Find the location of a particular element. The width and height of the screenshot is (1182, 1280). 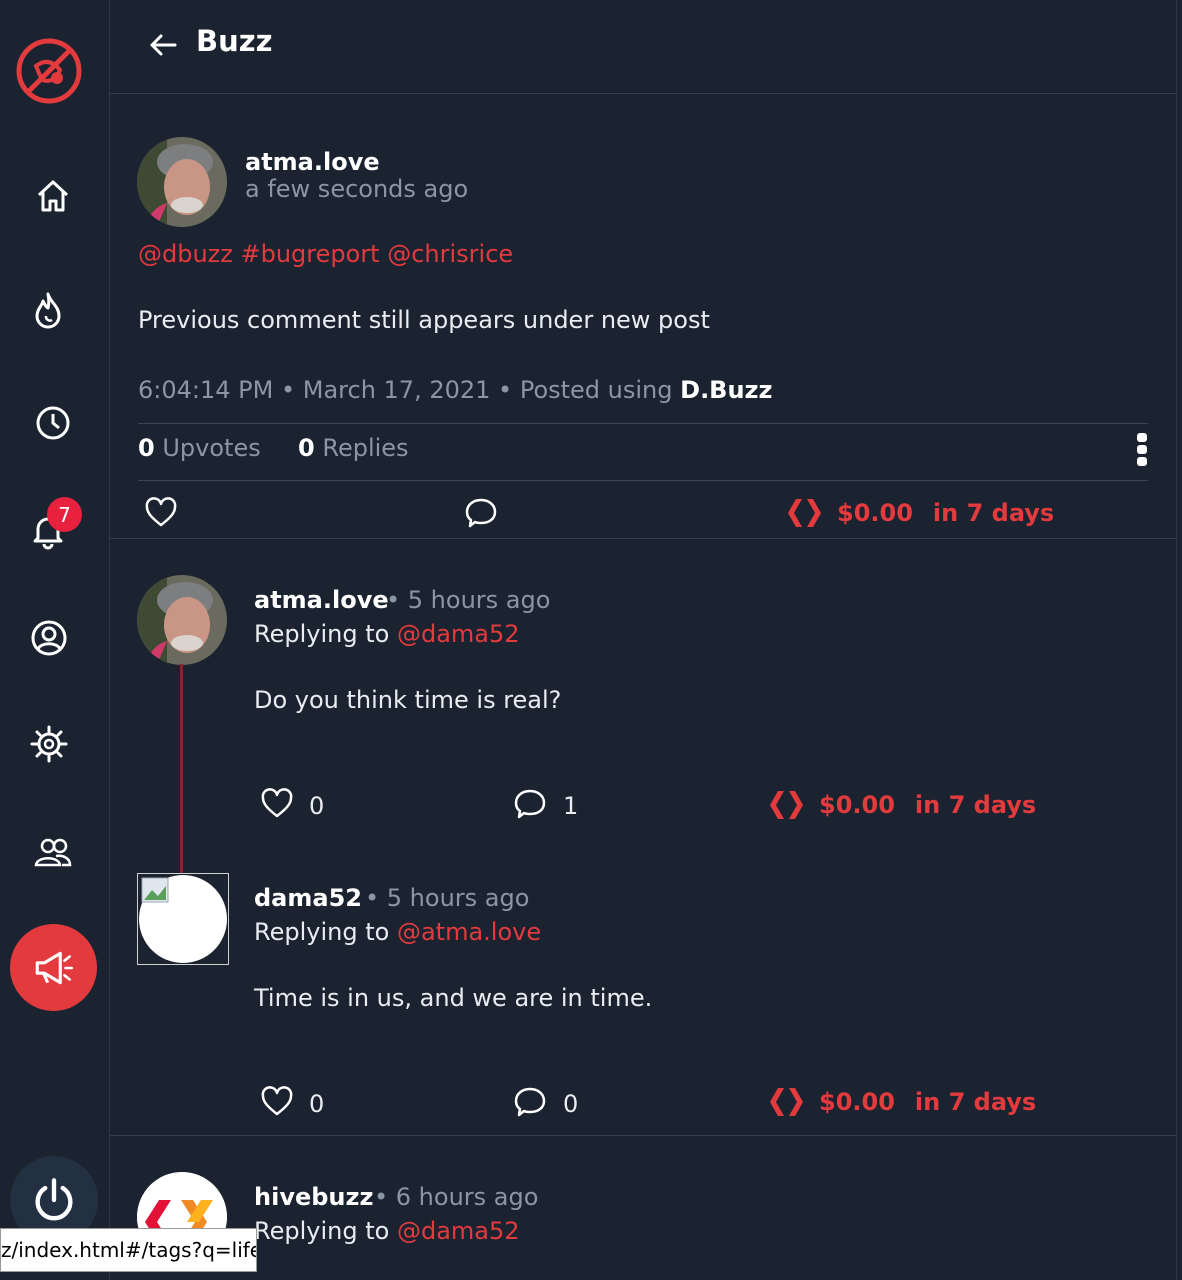

thread-connector-line is located at coordinates (181, 769).